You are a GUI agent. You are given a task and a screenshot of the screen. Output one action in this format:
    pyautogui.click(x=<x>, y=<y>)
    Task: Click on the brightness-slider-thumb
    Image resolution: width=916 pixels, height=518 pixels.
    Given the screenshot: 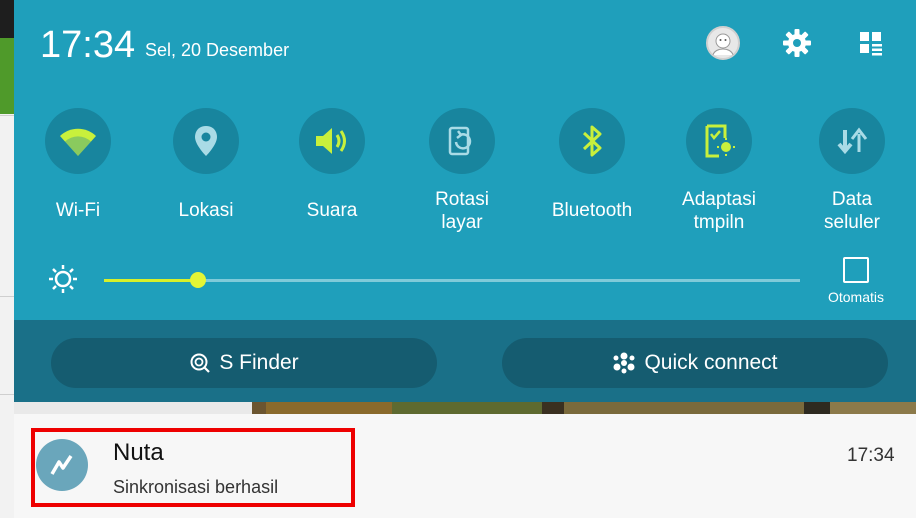 What is the action you would take?
    pyautogui.click(x=197, y=280)
    